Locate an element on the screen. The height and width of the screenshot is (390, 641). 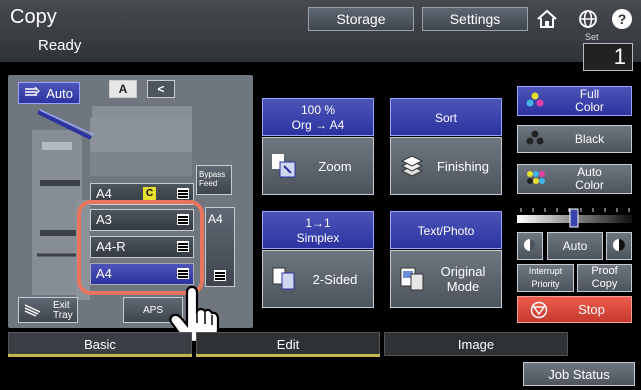
darker-icon is located at coordinates (619, 246).